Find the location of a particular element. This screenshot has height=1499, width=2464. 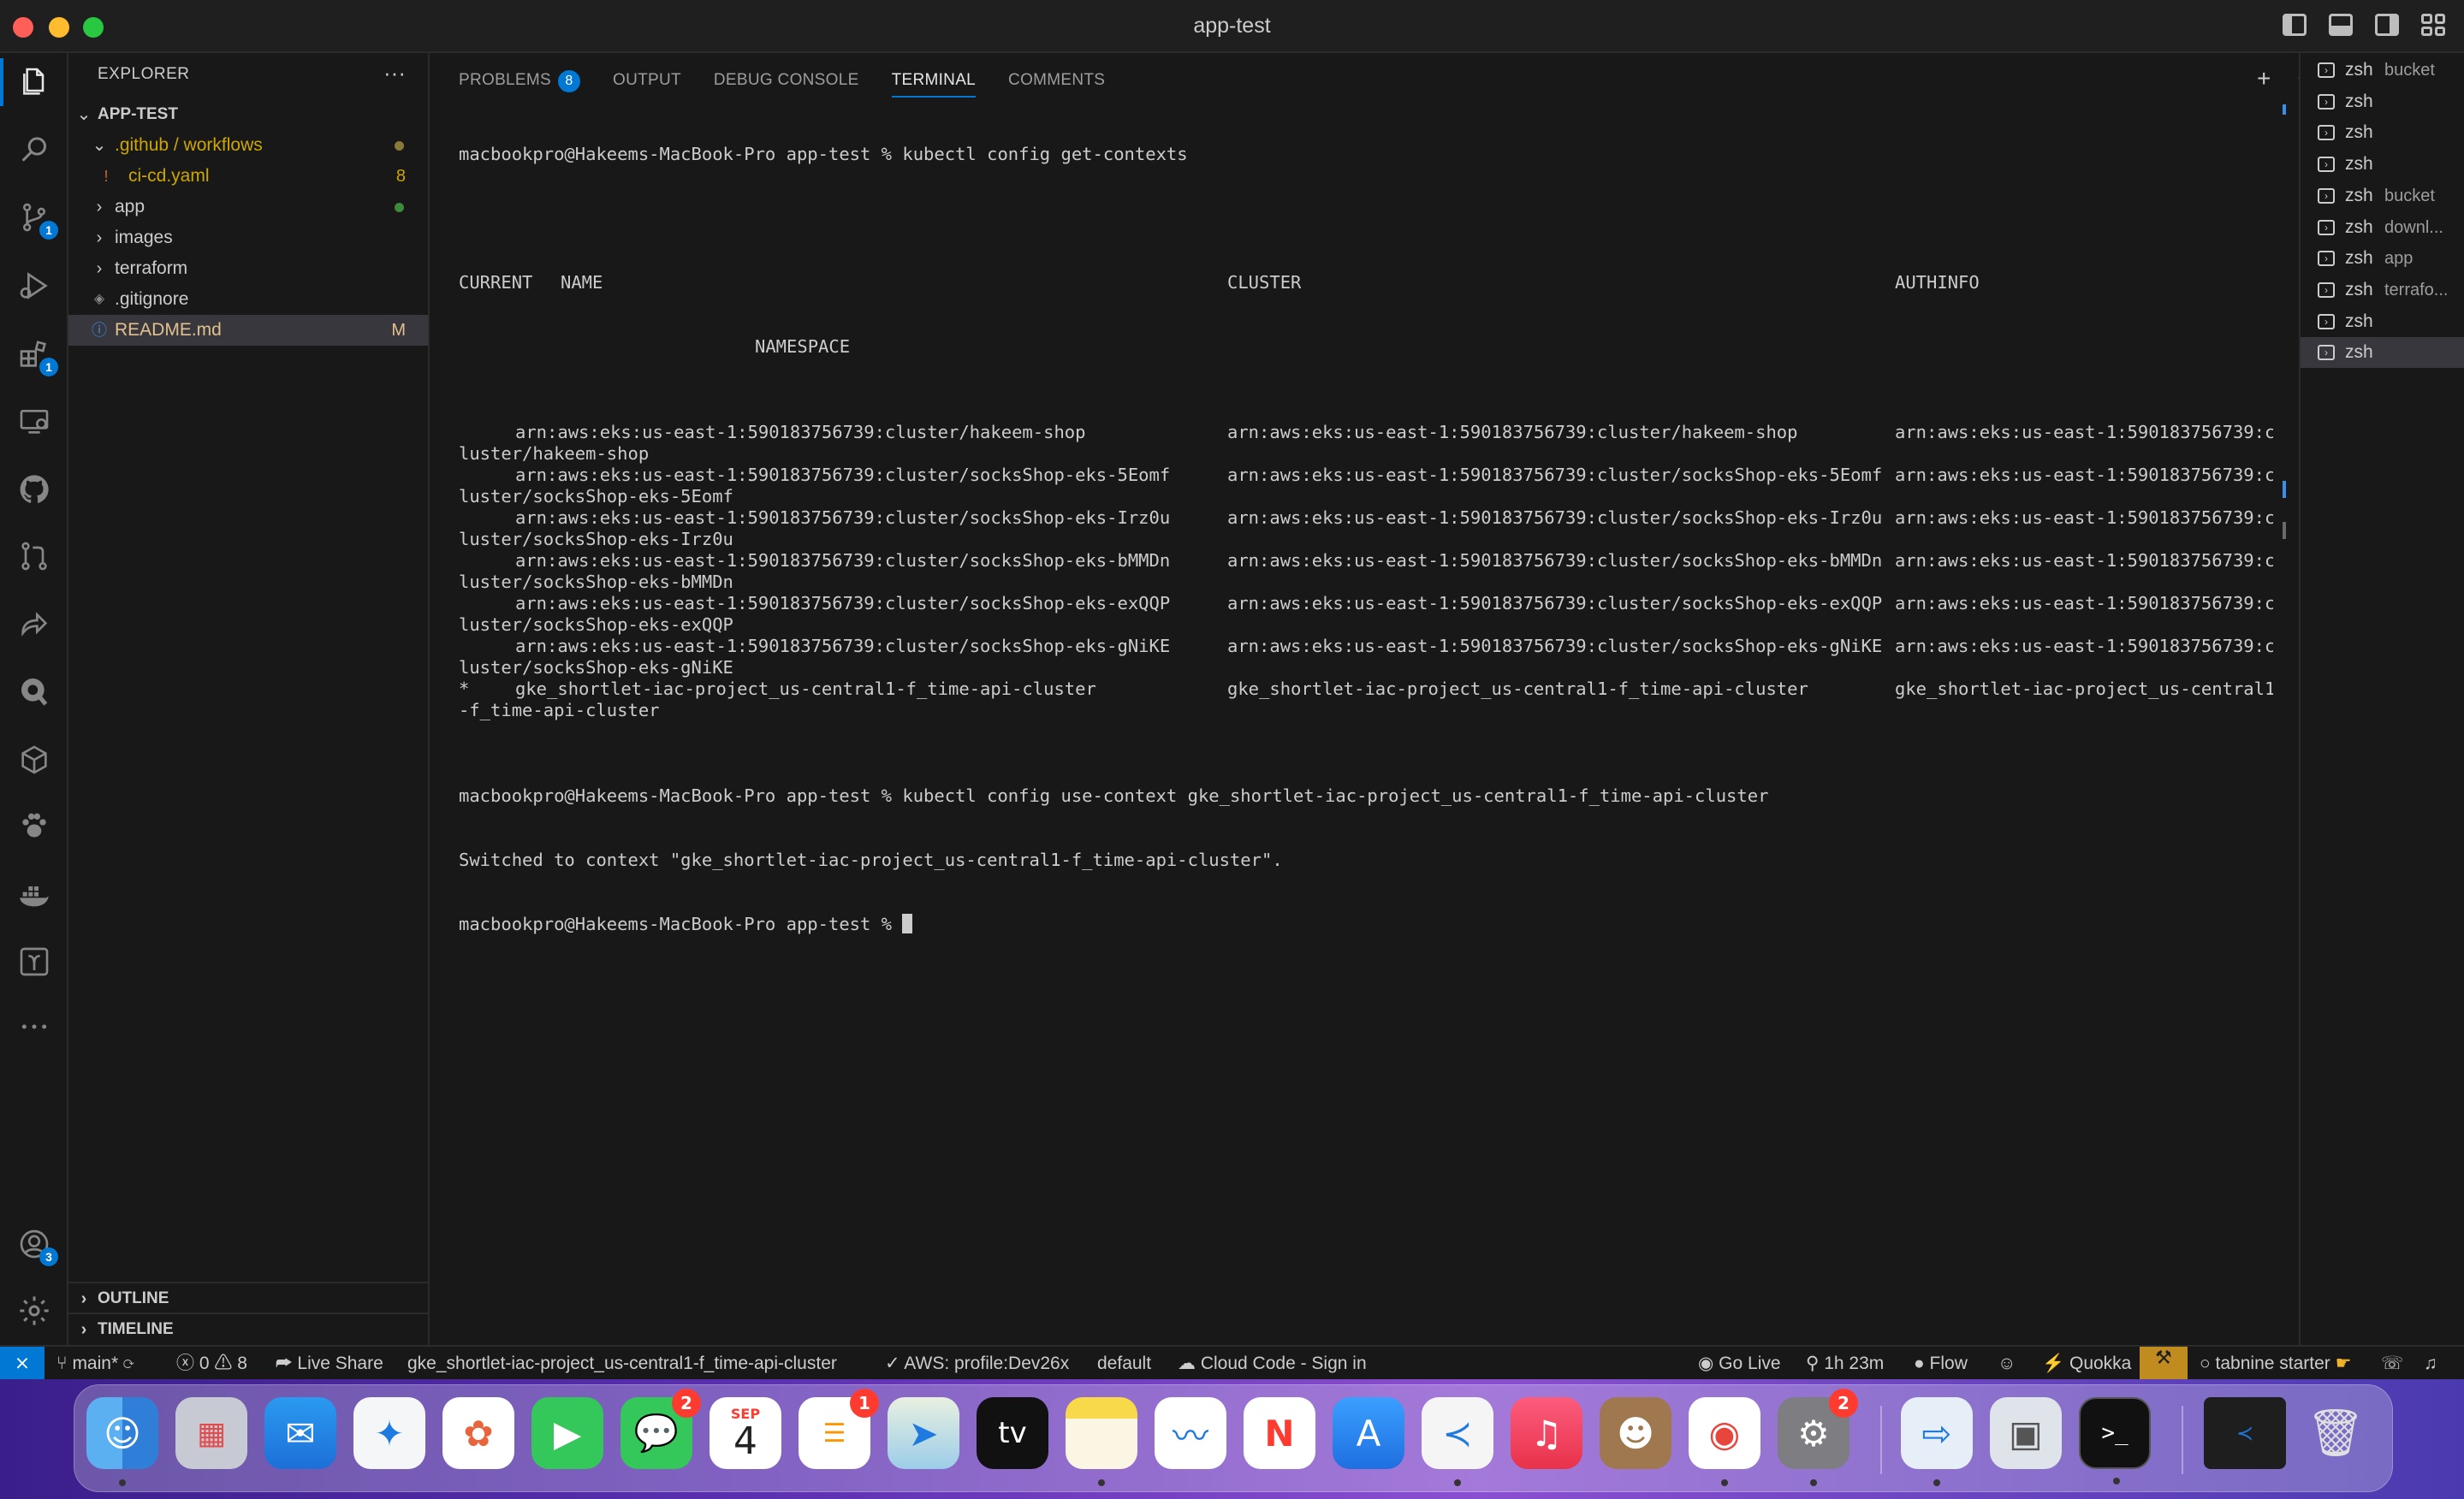

reminders-icon: ☰ 1 is located at coordinates (839, 1429).